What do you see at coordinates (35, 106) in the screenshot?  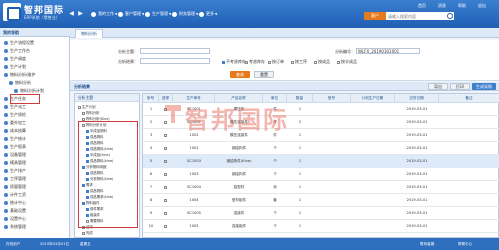 I see `sidebar-item: 生产派工` at bounding box center [35, 106].